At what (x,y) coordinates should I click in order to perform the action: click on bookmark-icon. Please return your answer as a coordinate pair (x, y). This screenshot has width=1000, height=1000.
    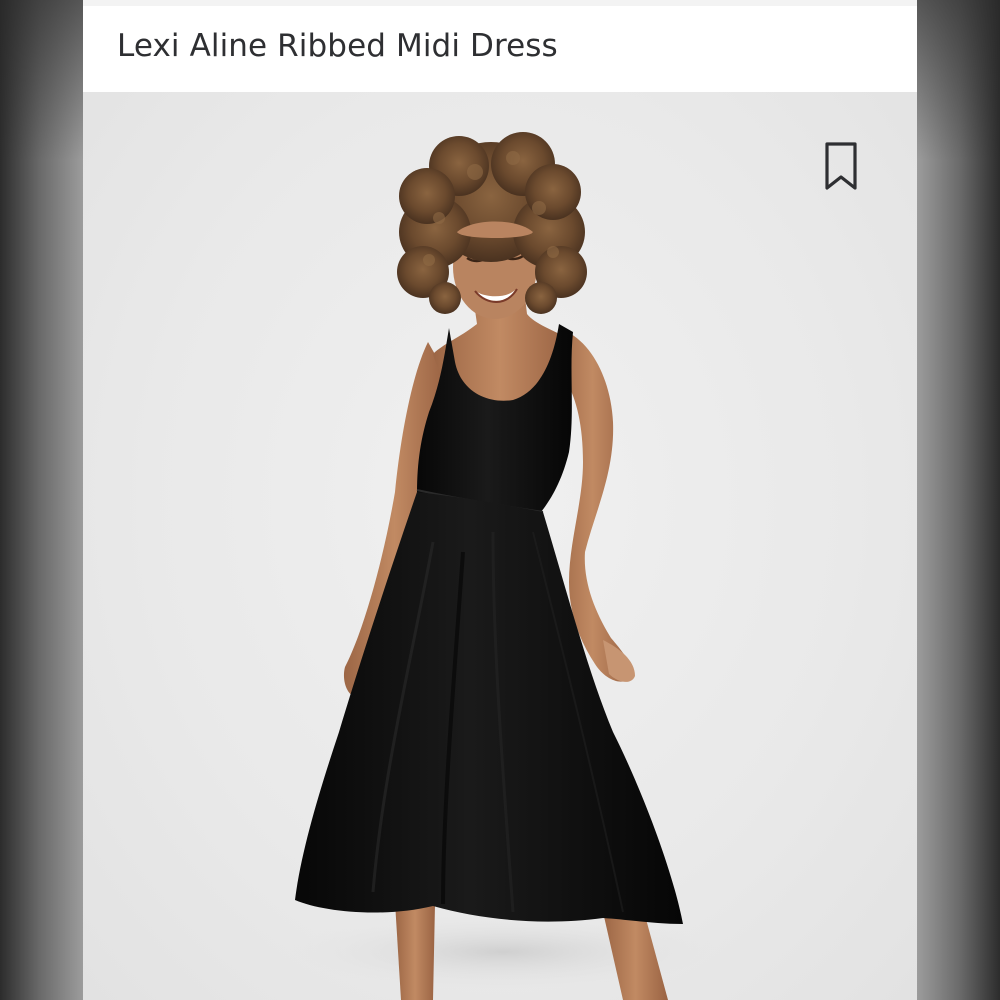
    Looking at the image, I should click on (841, 166).